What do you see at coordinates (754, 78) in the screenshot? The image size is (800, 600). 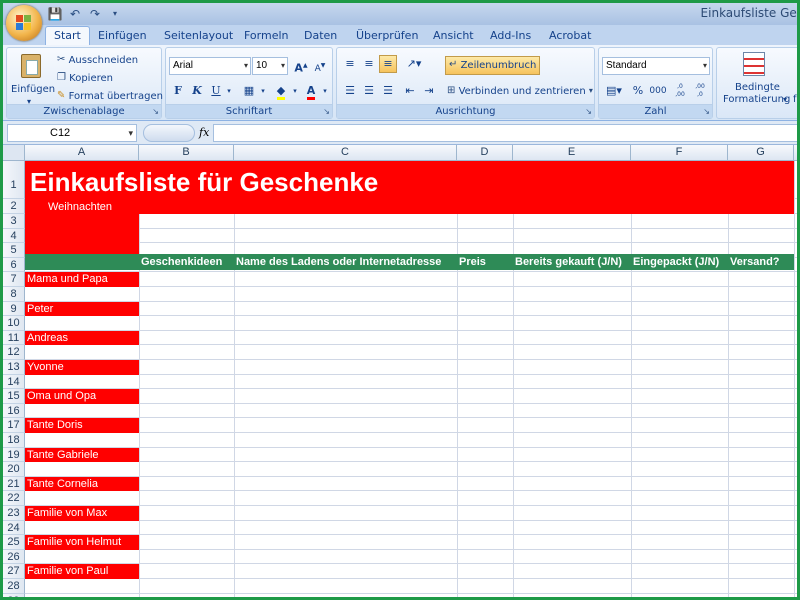 I see `conditional-formatting-button: Bedingte Formatierung ▾` at bounding box center [754, 78].